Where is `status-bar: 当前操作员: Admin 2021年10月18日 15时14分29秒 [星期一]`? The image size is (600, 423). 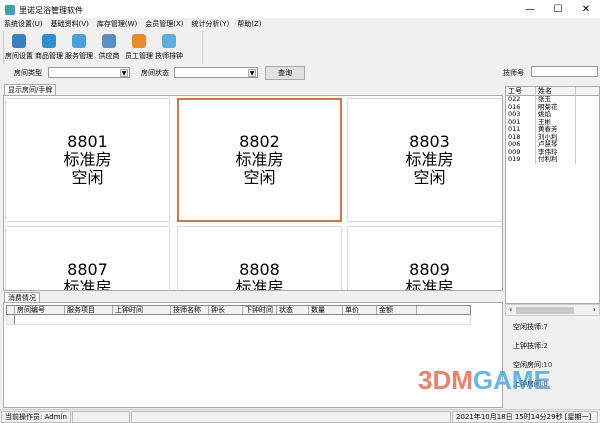 status-bar: 当前操作员: Admin 2021年10月18日 15时14分29秒 [星期一] is located at coordinates (300, 416).